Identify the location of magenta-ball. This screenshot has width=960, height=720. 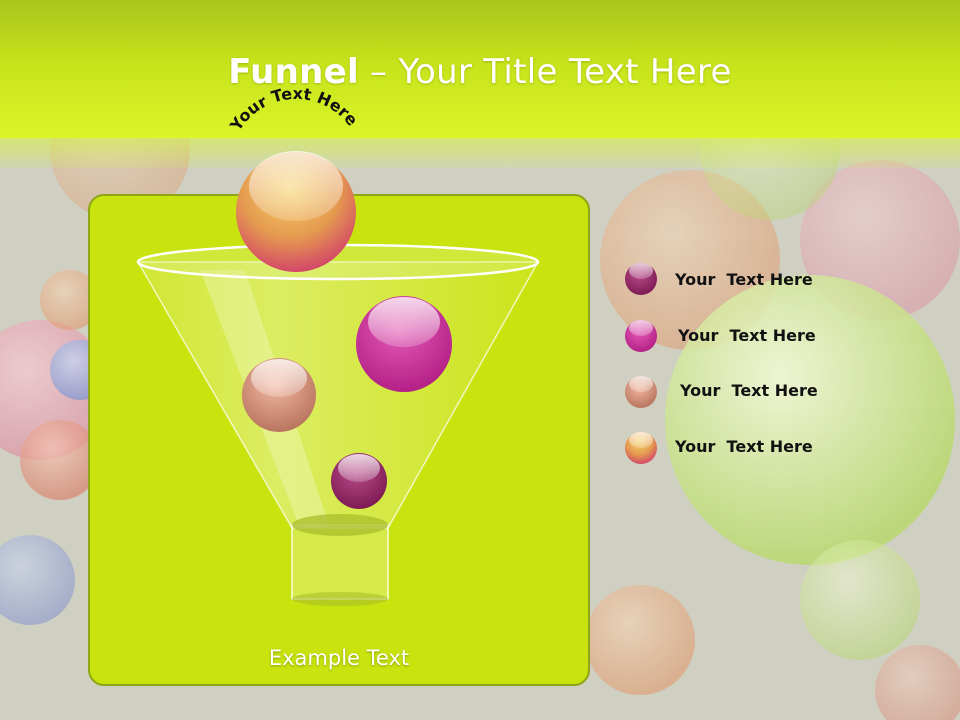
(404, 344).